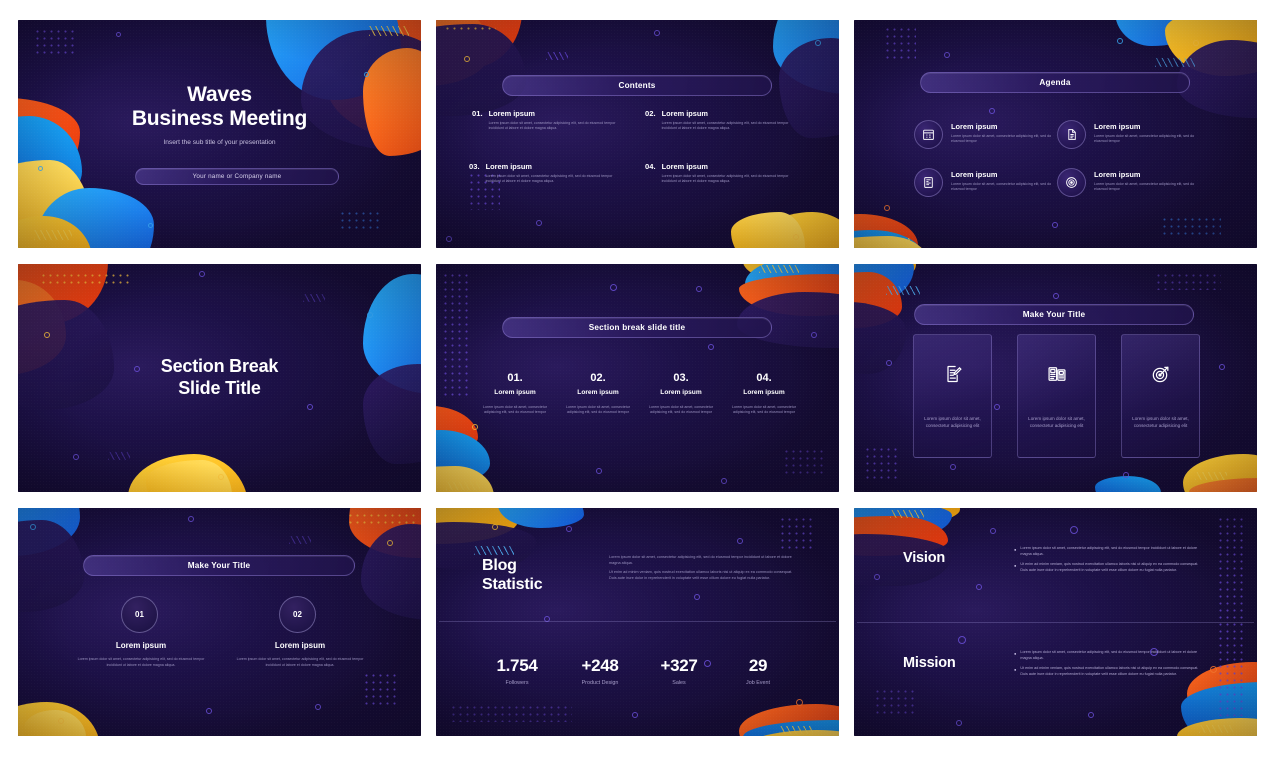 Image resolution: width=1280 pixels, height=760 pixels. Describe the element at coordinates (1054, 314) in the screenshot. I see `cards-heading: Make Your Title` at that location.